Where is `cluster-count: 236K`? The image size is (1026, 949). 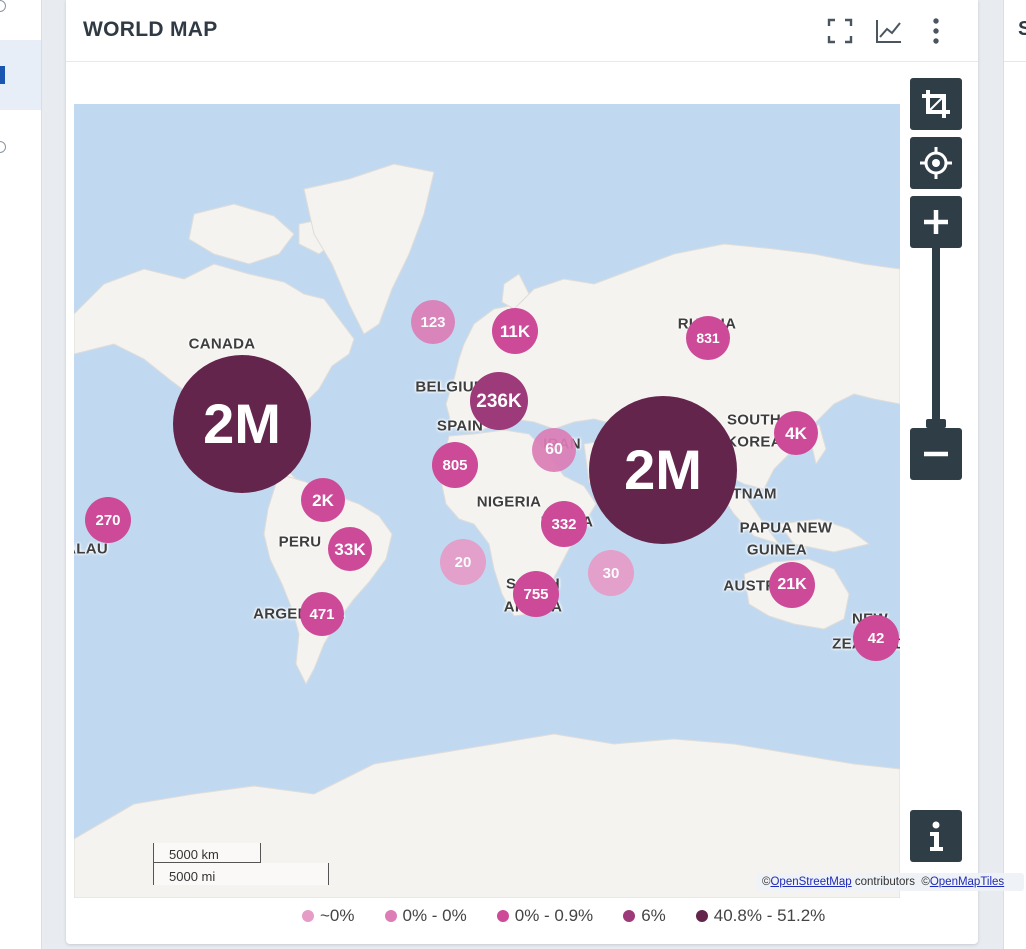 cluster-count: 236K is located at coordinates (499, 401).